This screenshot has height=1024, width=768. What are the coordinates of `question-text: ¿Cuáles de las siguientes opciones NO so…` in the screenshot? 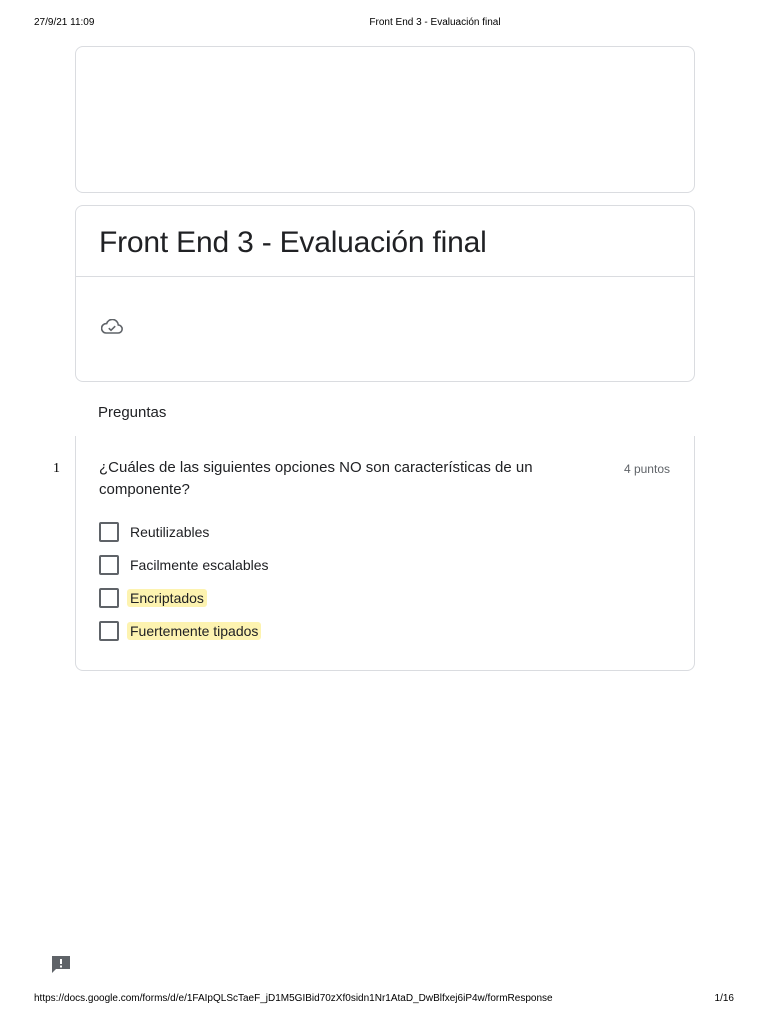 It's located at (316, 478).